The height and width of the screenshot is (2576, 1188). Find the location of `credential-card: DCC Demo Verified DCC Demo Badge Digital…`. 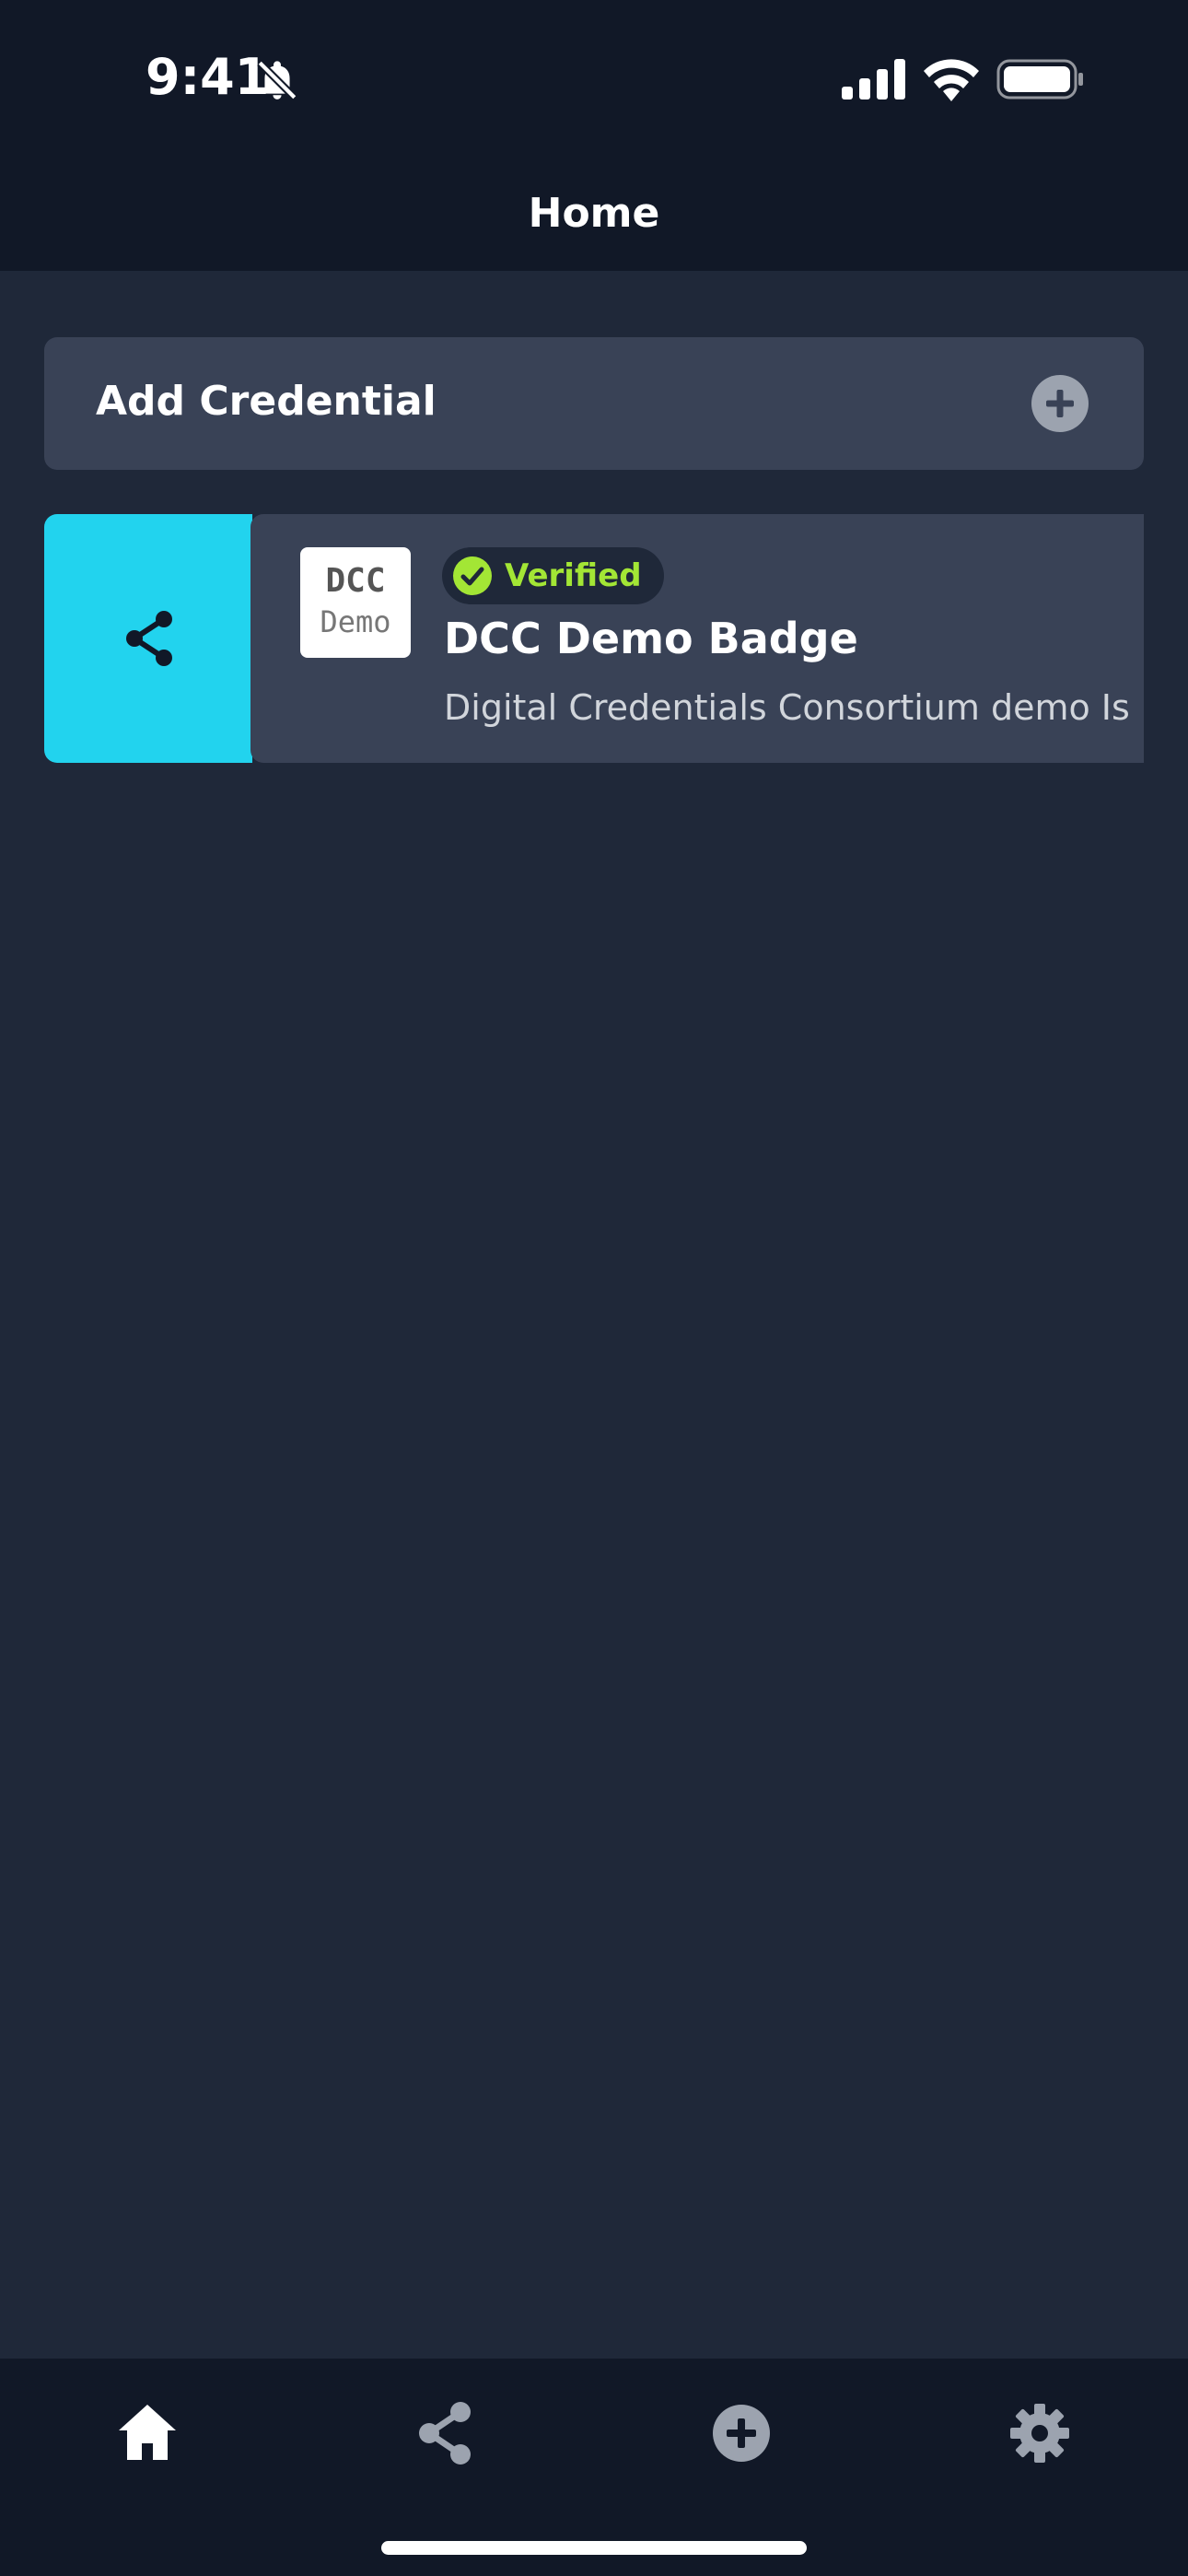

credential-card: DCC Demo Verified DCC Demo Badge Digital… is located at coordinates (697, 638).